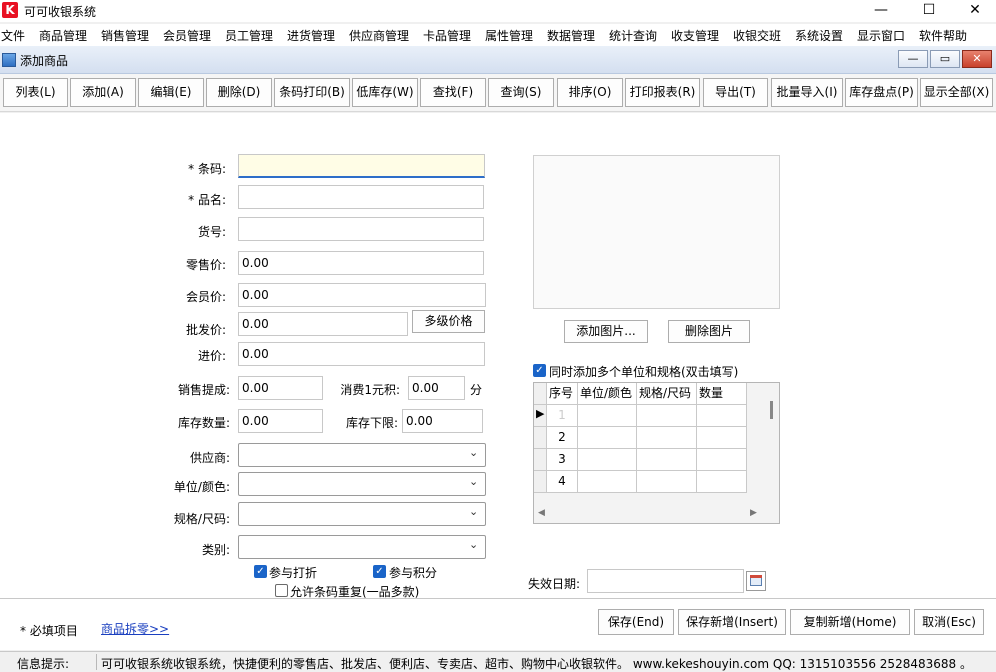 This screenshot has height=672, width=996. I want to click on allow-duplicate-checkbox, so click(281, 590).